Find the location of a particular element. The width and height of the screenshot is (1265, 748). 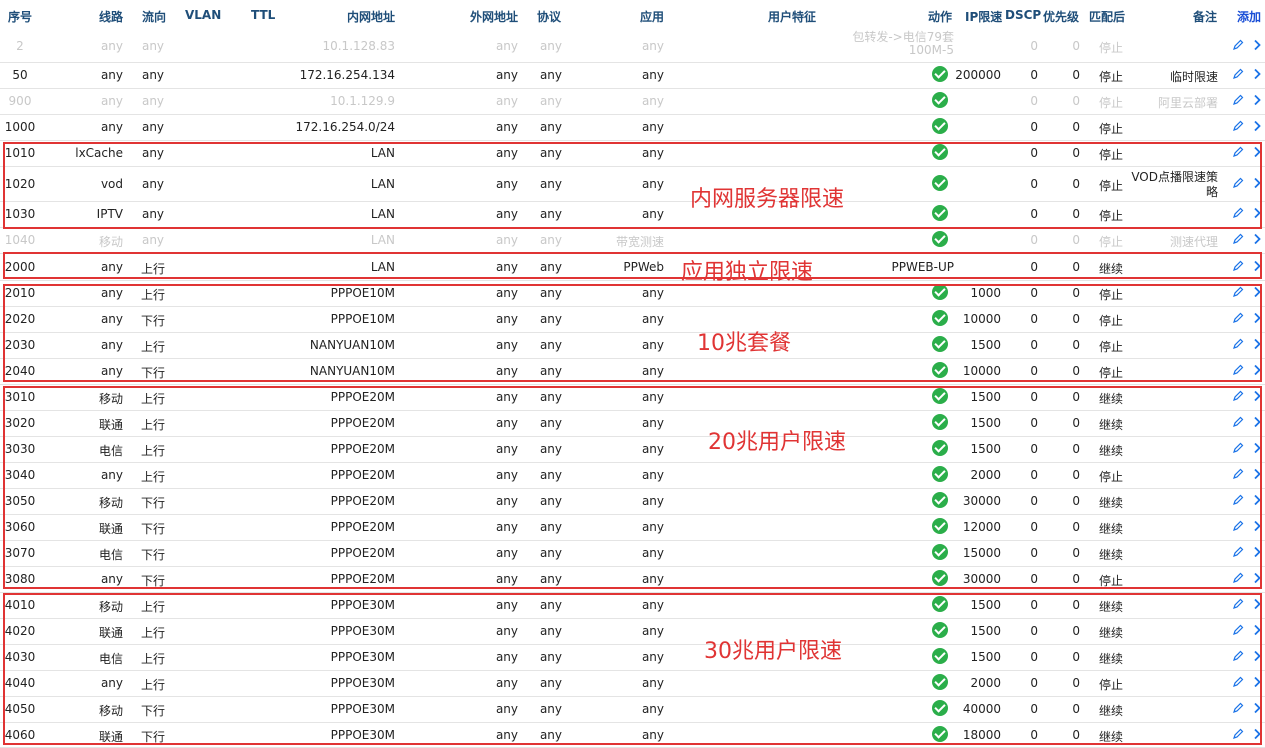

col-proto: 协议 is located at coordinates (549, 16).